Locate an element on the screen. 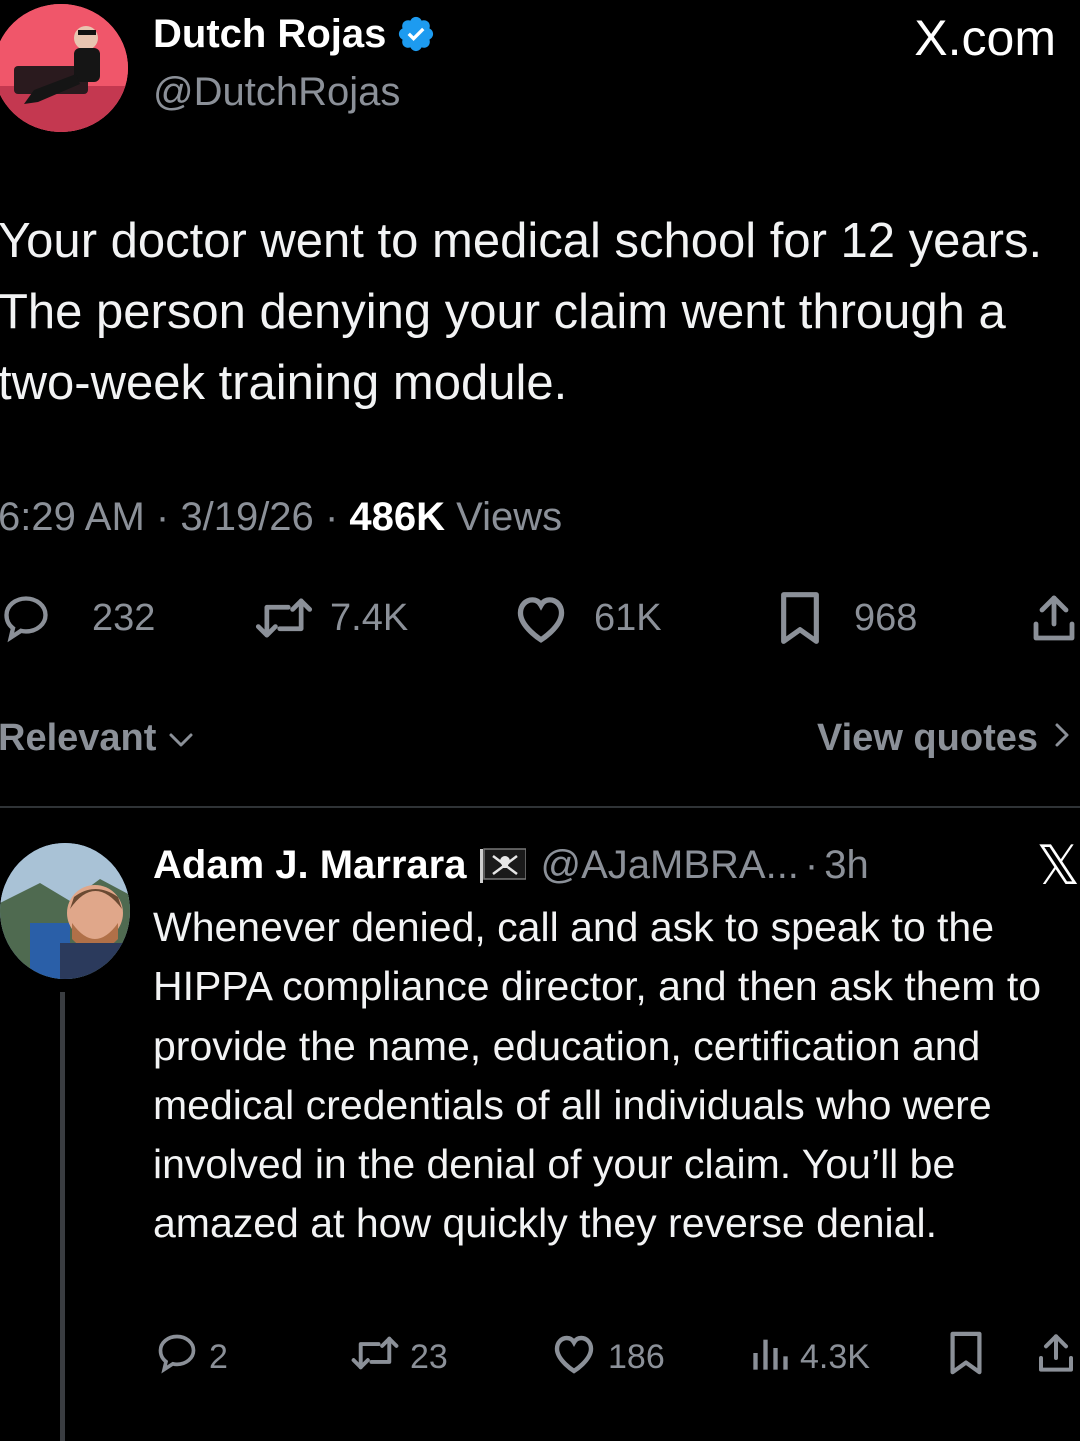  reply-count: 232 is located at coordinates (124, 617).